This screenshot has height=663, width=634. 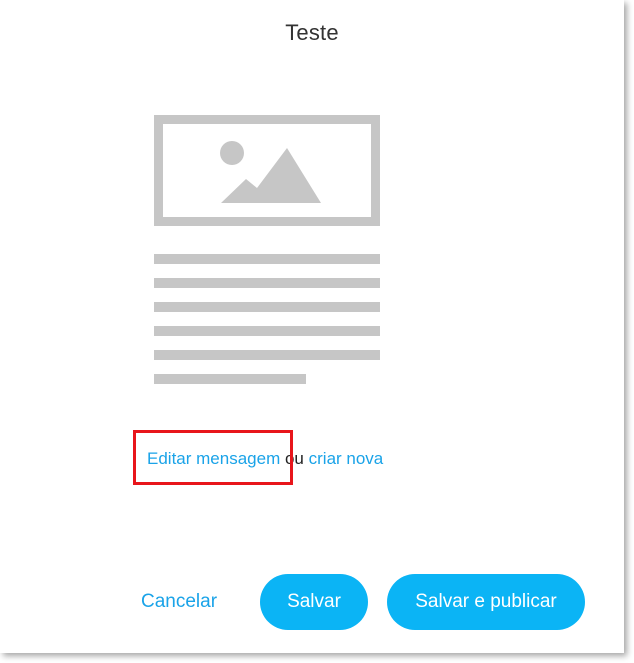 I want to click on save-and-publish-button: Salvar e publicar, so click(x=486, y=602).